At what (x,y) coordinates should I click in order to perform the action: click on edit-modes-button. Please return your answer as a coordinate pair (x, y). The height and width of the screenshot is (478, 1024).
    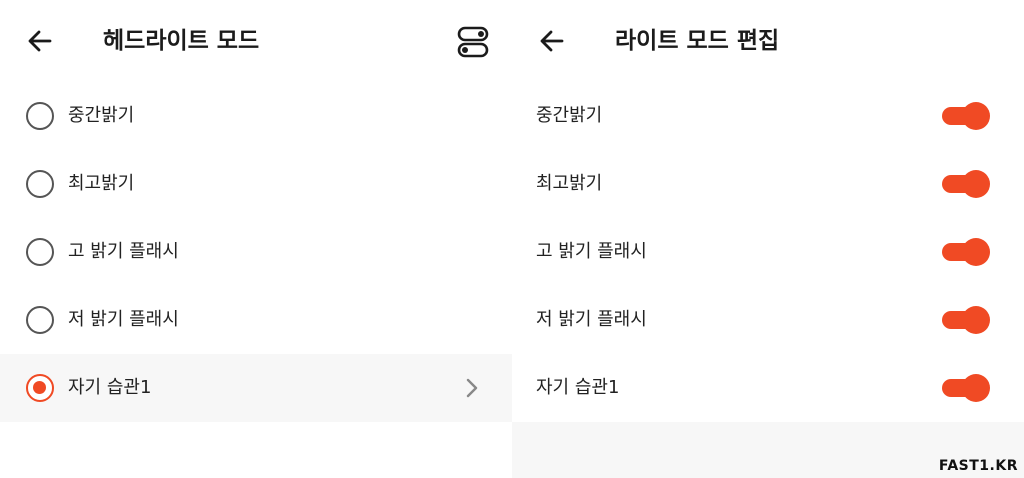
    Looking at the image, I should click on (473, 42).